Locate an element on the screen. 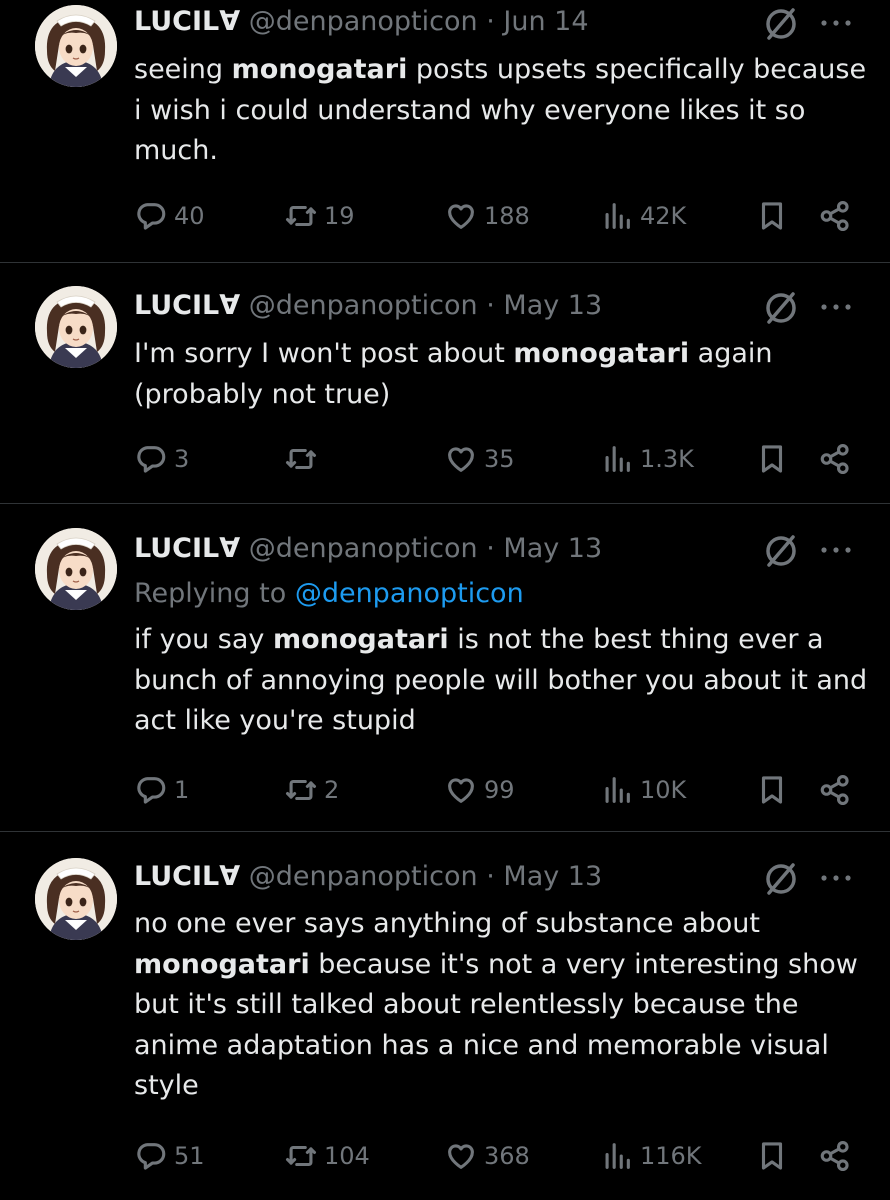 The height and width of the screenshot is (1200, 890). tweet-header: LUCILꓯ @denpanopticon · Jun 14 is located at coordinates (361, 22).